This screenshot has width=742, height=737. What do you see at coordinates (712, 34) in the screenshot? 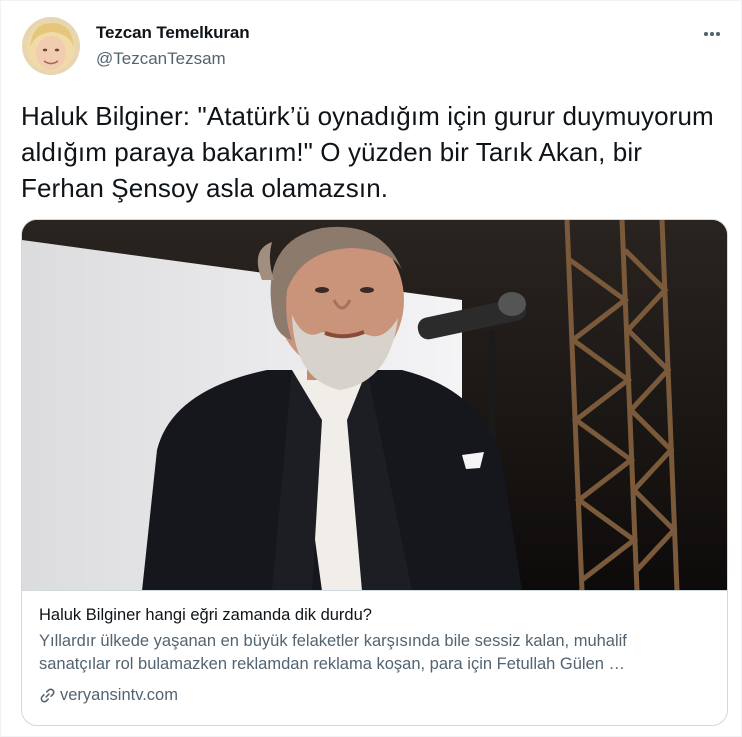
I see `more-horizontal-icon` at bounding box center [712, 34].